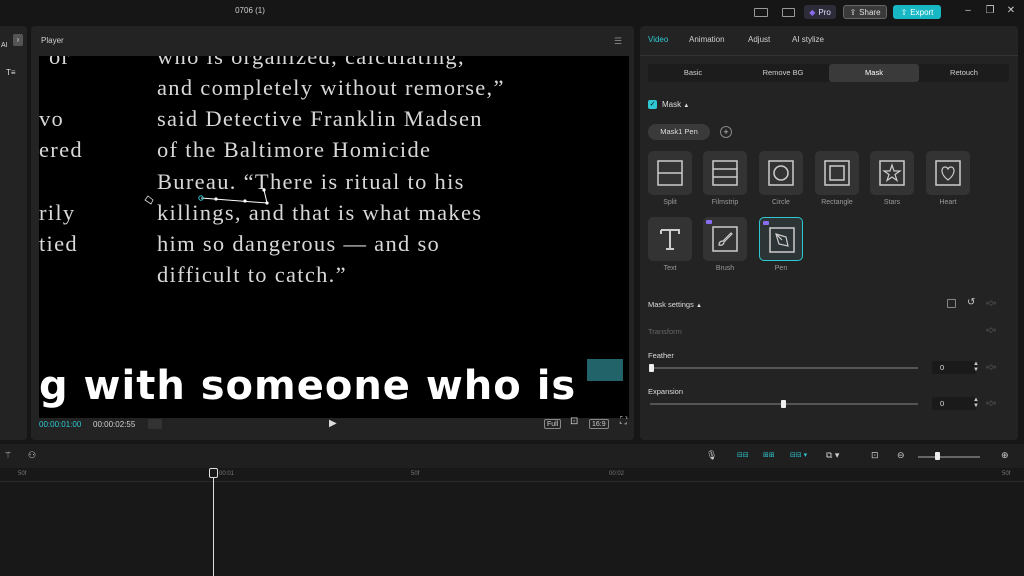  Describe the element at coordinates (661, 355) in the screenshot. I see `feather-label: Feather` at that location.